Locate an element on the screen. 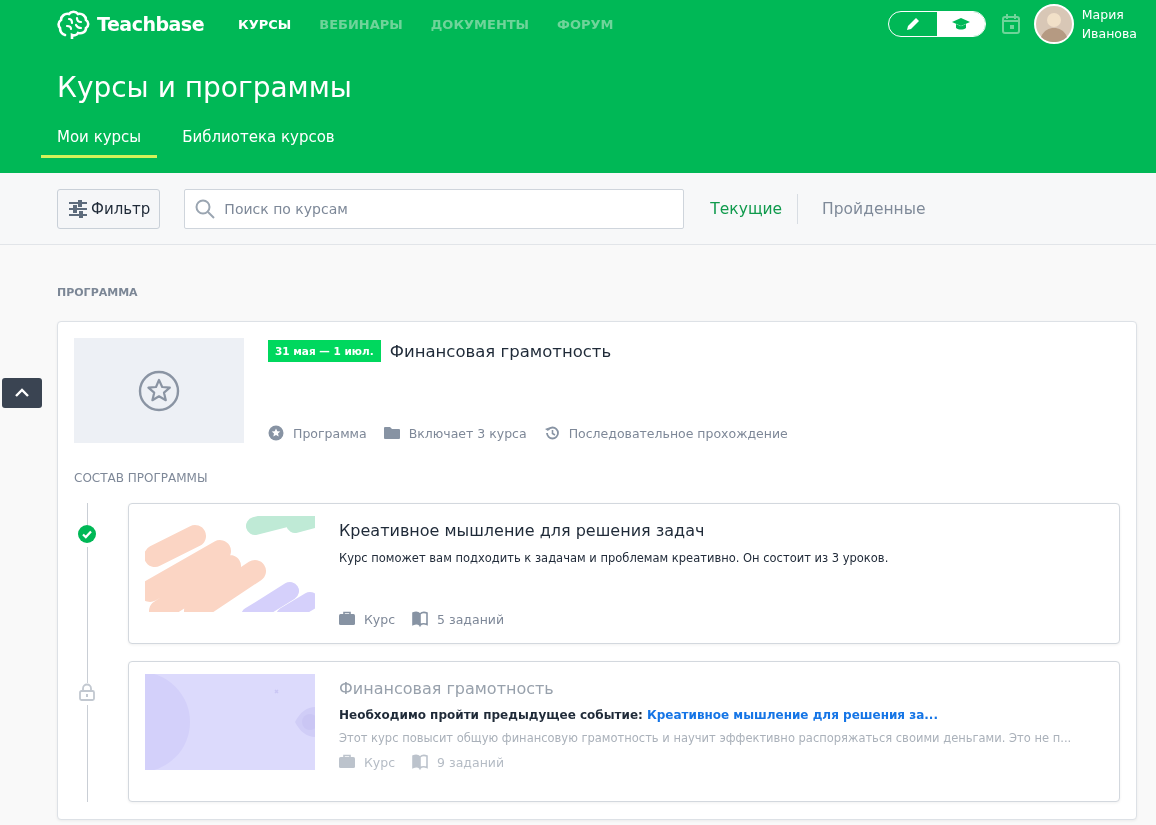 Image resolution: width=1156 pixels, height=825 pixels. nav-link: ДОКУМЕНТЫ is located at coordinates (480, 24).